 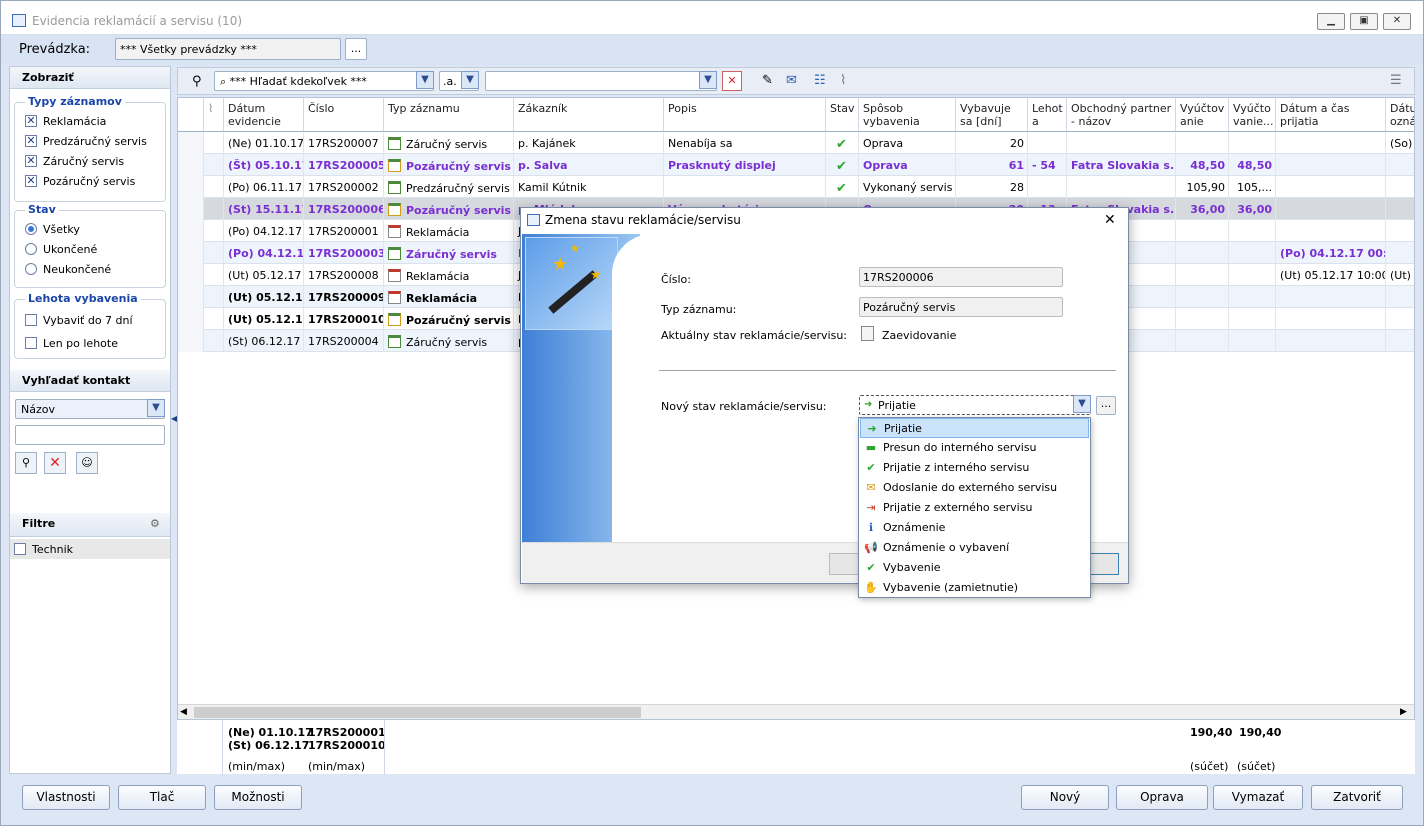 I want to click on contacts-button: ☺, so click(x=87, y=463).